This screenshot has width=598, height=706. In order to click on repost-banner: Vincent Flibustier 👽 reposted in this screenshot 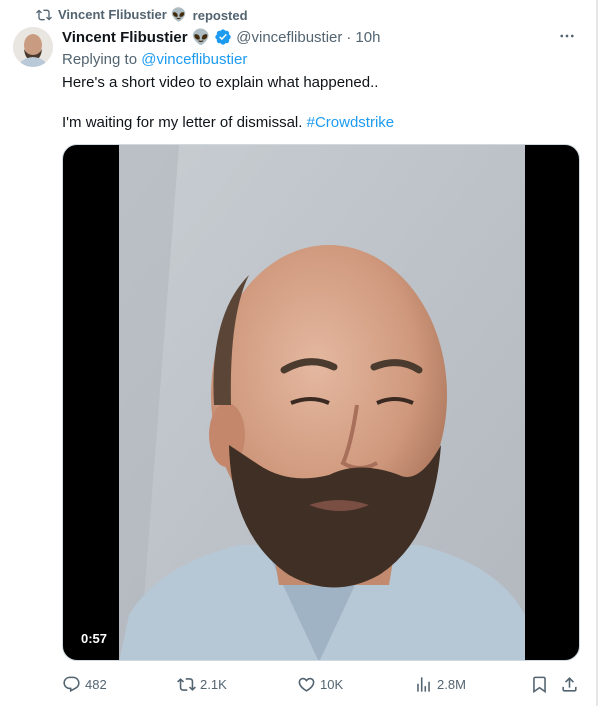, I will do `click(142, 15)`.